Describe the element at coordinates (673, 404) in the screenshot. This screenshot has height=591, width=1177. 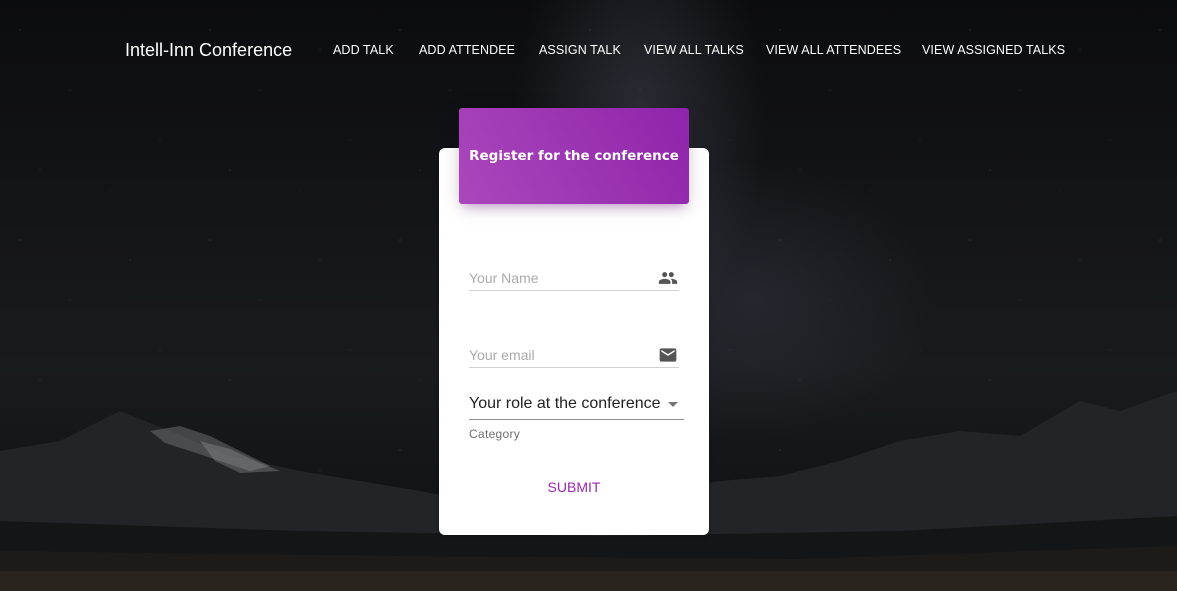
I see `chevron-down-icon` at that location.